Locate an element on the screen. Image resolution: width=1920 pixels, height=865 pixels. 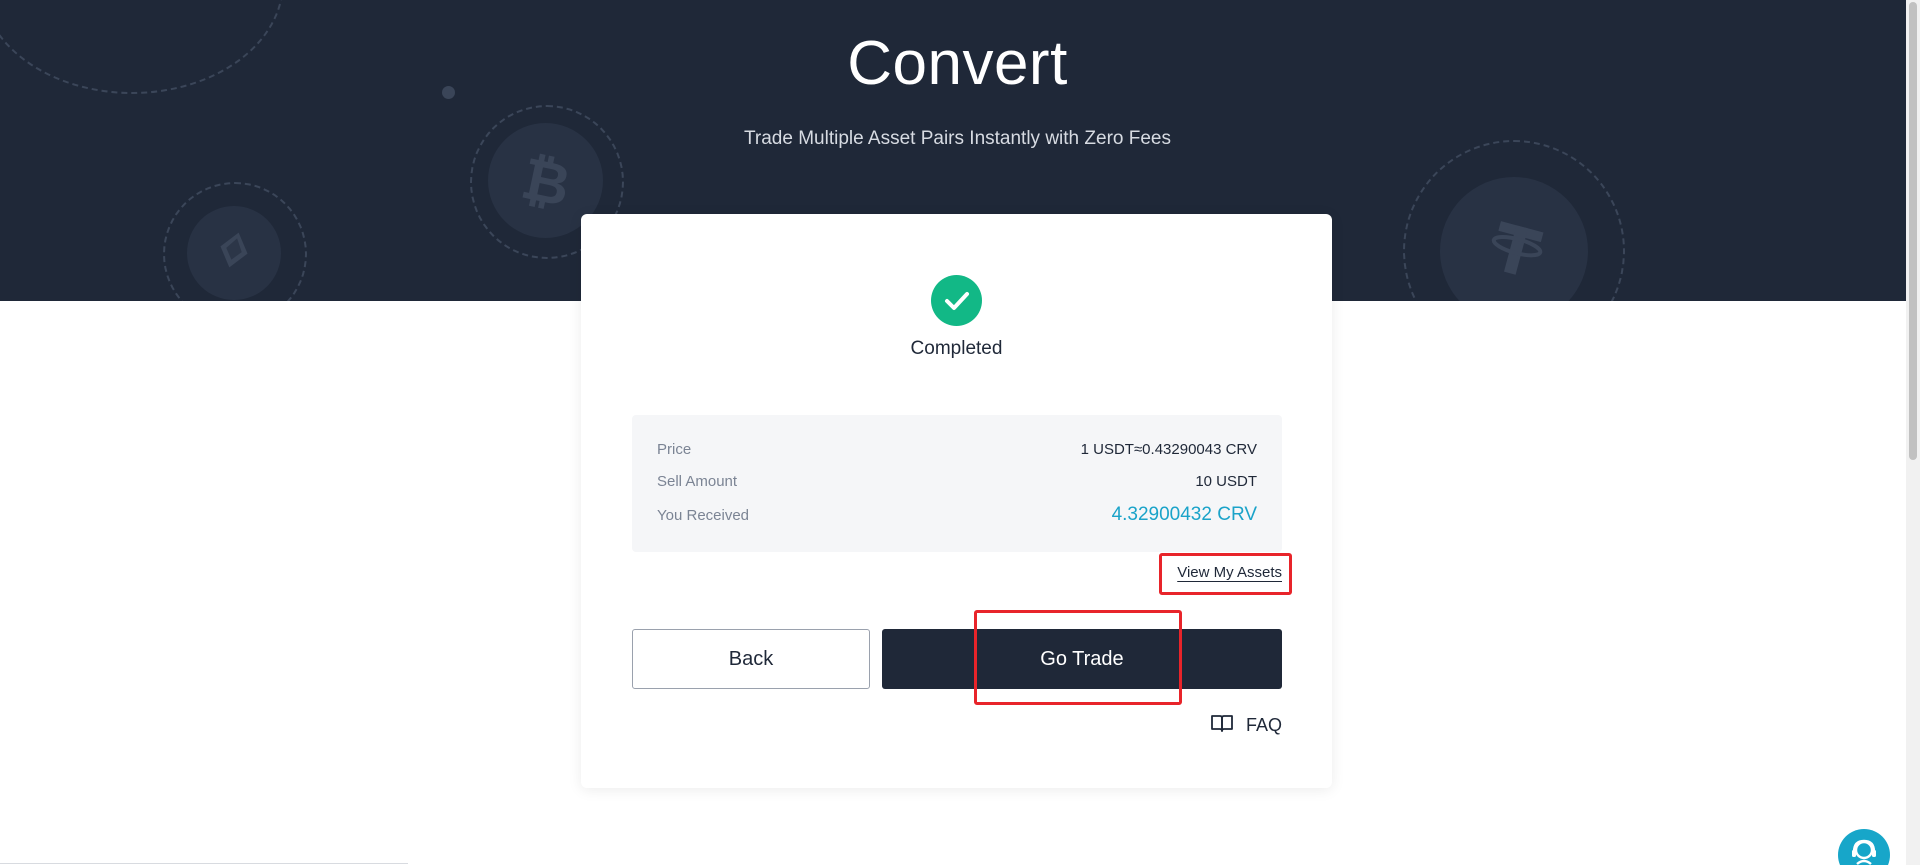
back-button: Back is located at coordinates (751, 659).